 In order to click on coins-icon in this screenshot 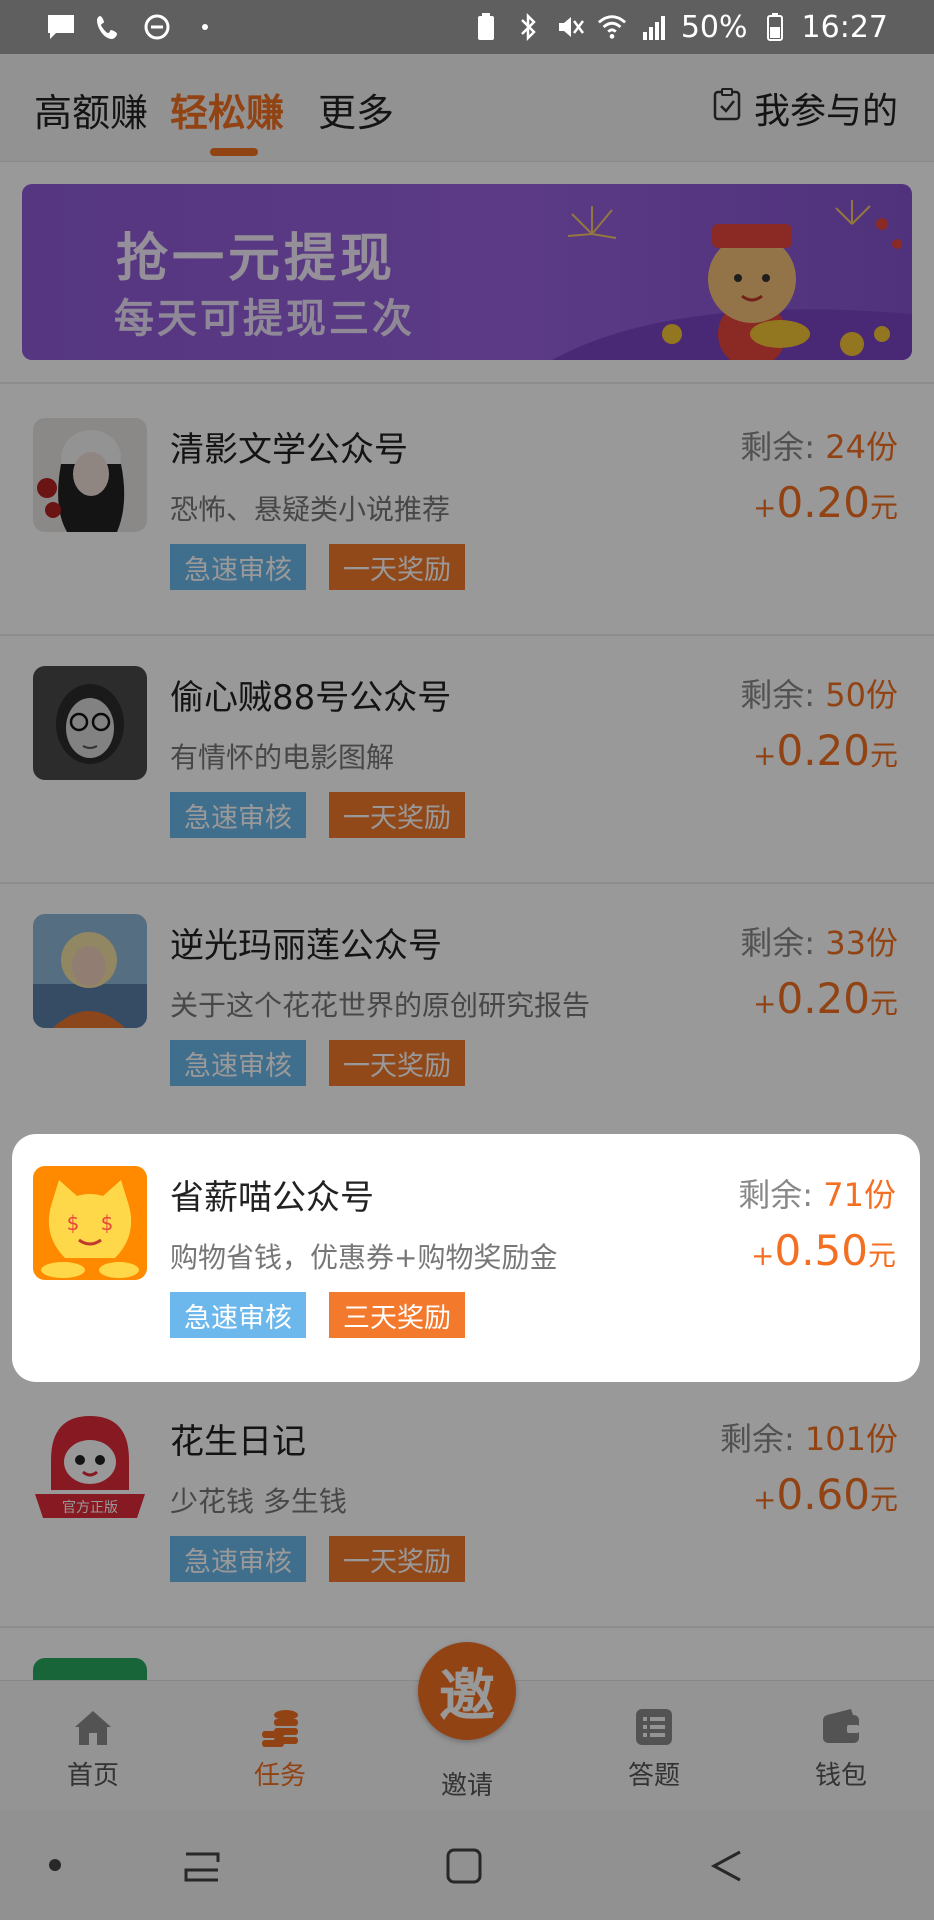, I will do `click(280, 1728)`.